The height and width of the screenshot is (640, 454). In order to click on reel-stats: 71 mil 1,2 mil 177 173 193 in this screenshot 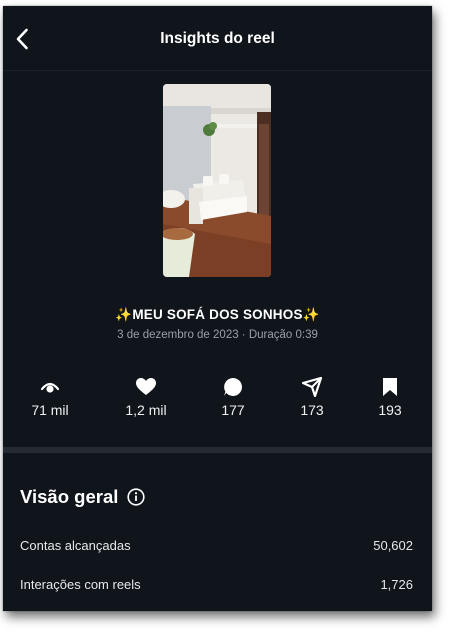, I will do `click(217, 401)`.